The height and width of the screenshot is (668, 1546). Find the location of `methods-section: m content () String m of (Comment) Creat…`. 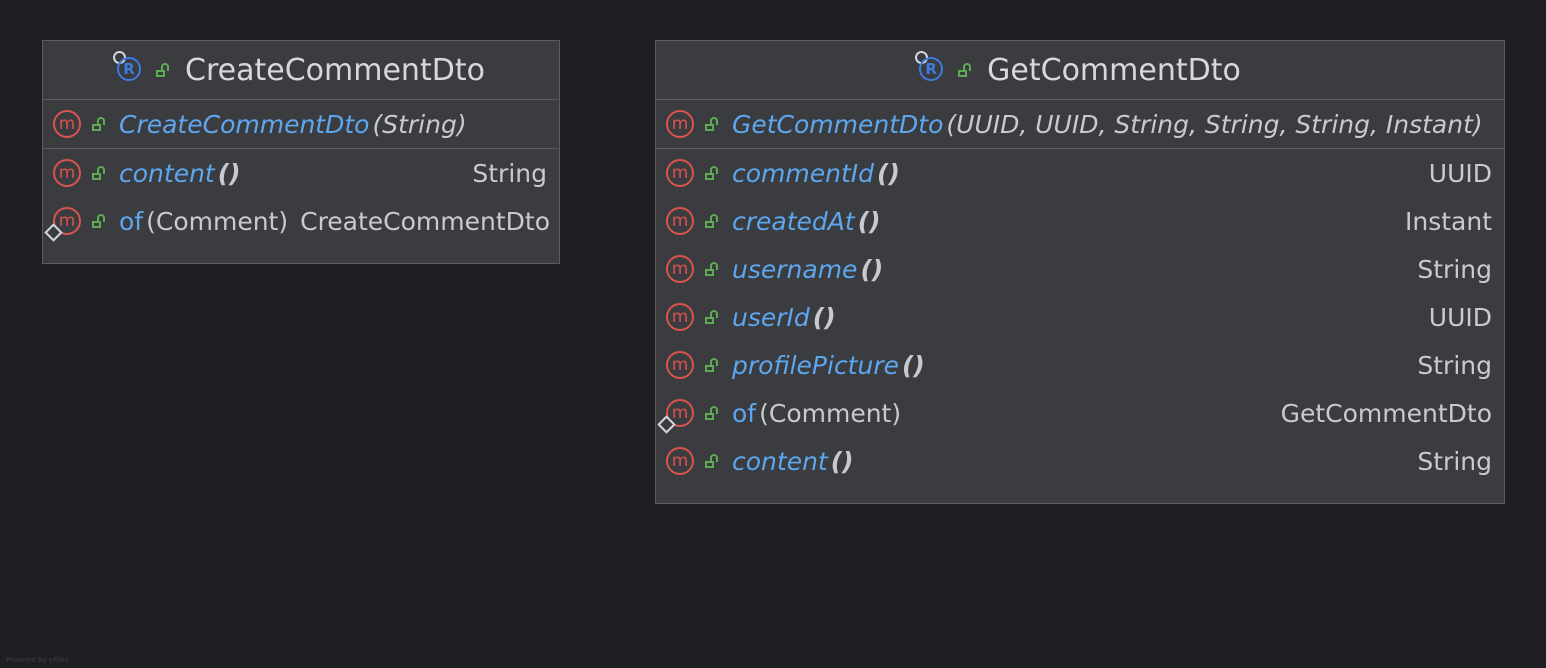

methods-section: m content () String m of (Comment) Creat… is located at coordinates (301, 197).